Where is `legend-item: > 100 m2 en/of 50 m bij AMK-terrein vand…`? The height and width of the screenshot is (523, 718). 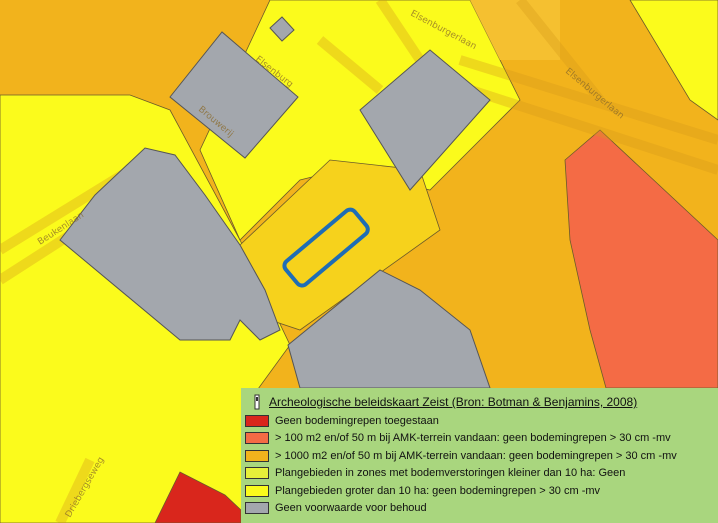 legend-item: > 100 m2 en/of 50 m bij AMK-terrein vand… is located at coordinates (479, 439).